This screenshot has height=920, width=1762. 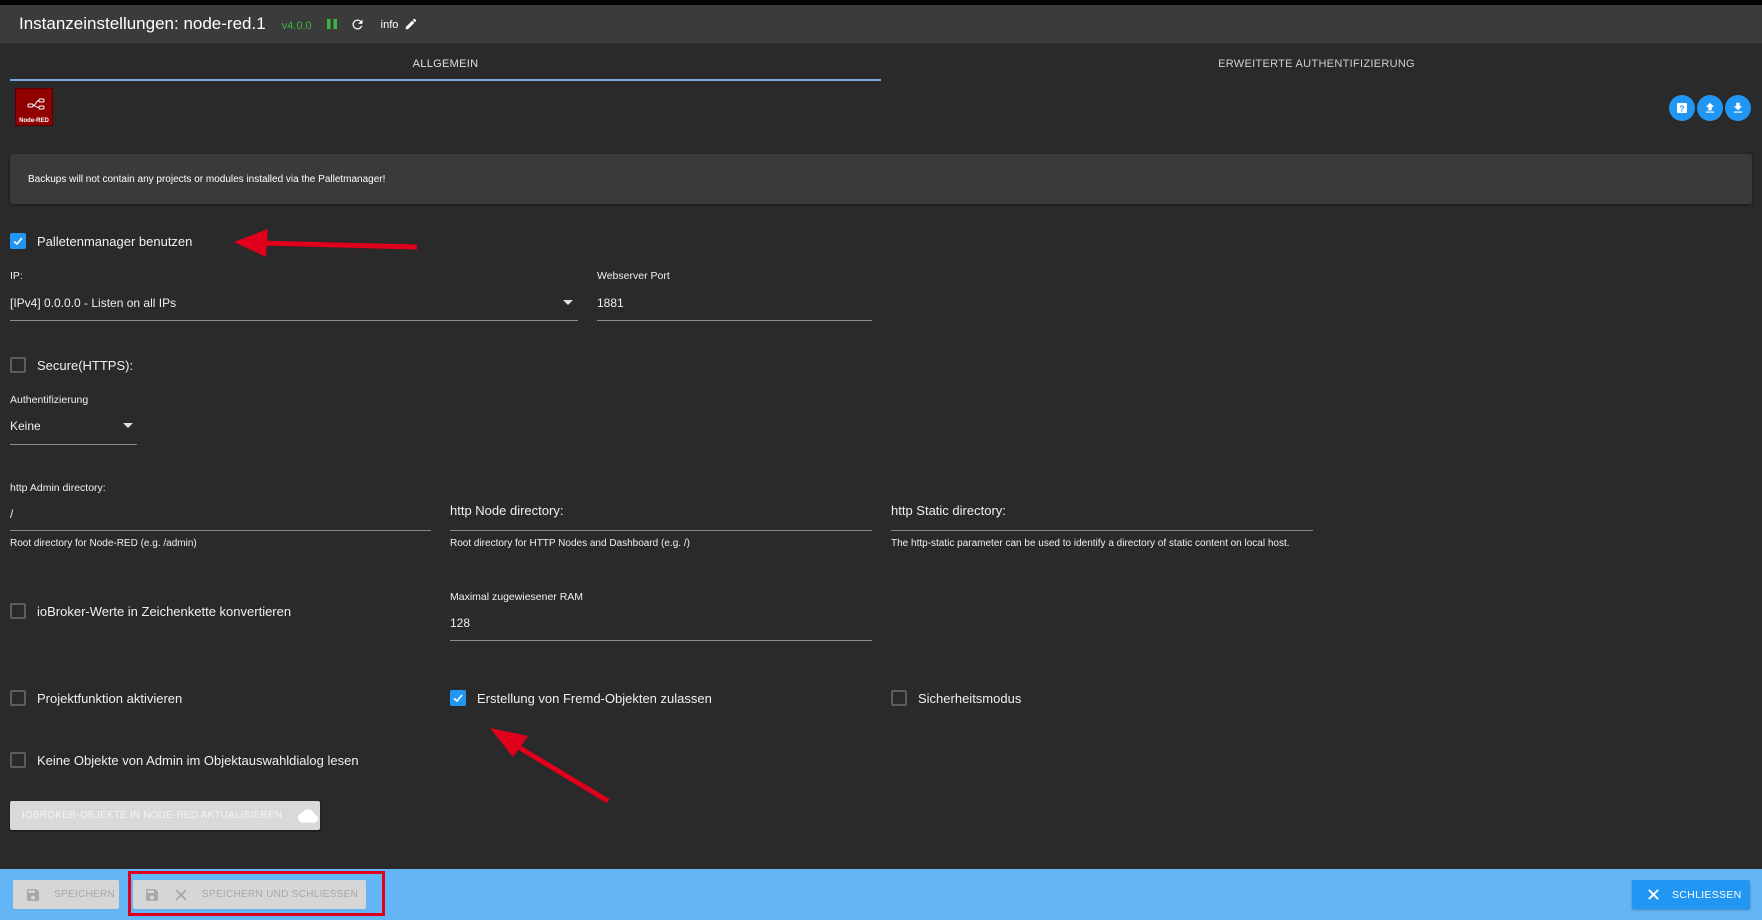 What do you see at coordinates (948, 510) in the screenshot?
I see `http-static-label: http Static directory:` at bounding box center [948, 510].